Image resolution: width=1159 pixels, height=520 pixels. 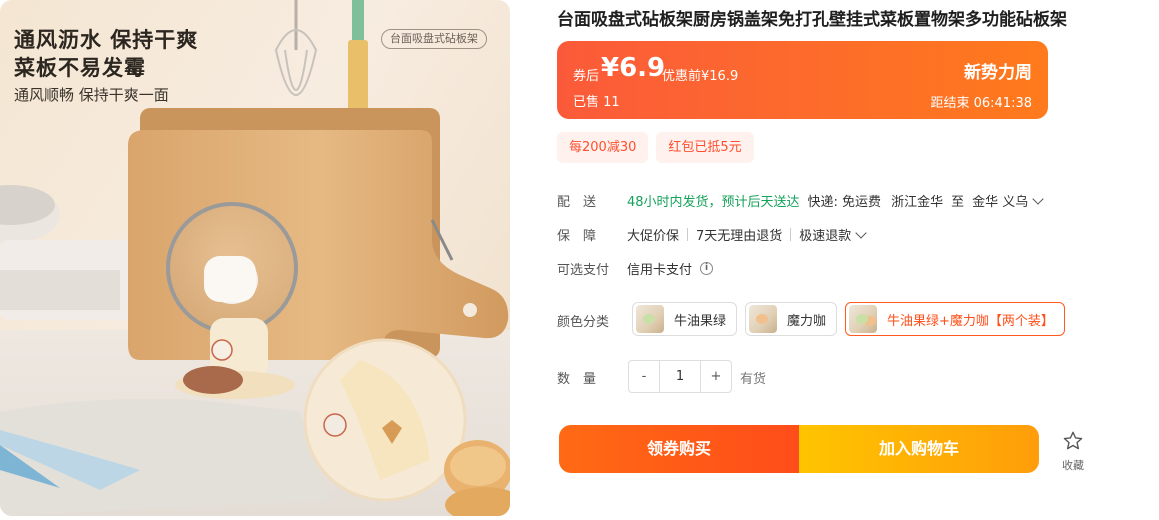 I want to click on original-price: 优惠前¥16.9, so click(x=700, y=76).